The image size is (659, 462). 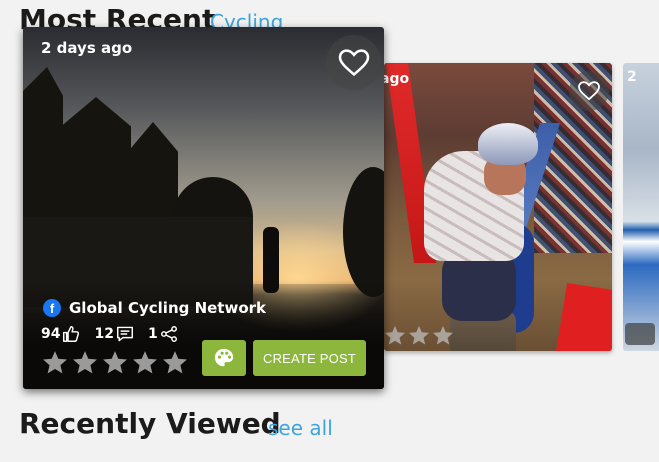 I want to click on share-icon, so click(x=168, y=334).